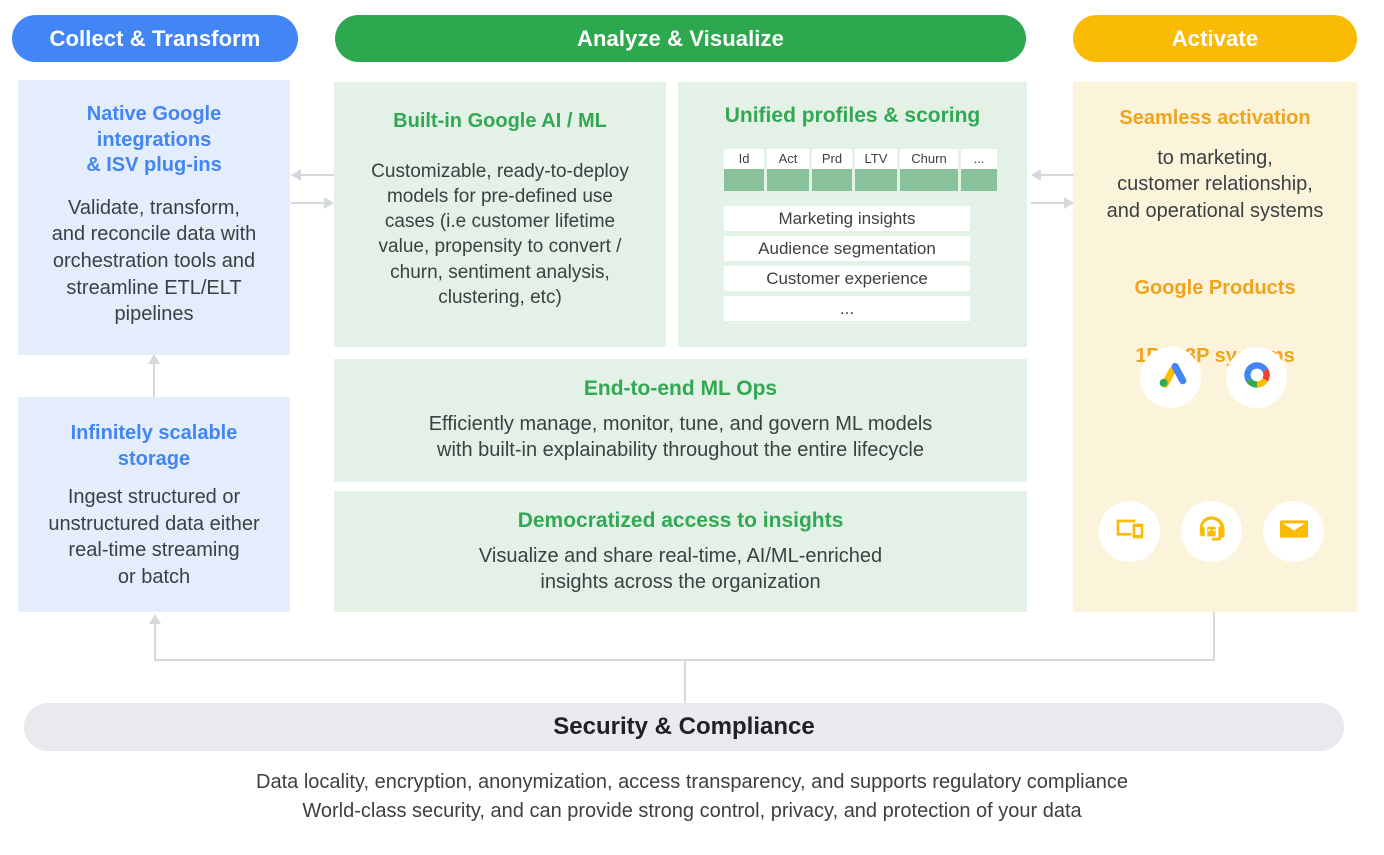 The height and width of the screenshot is (855, 1384). What do you see at coordinates (788, 159) in the screenshot?
I see `table-header-cell: Act` at bounding box center [788, 159].